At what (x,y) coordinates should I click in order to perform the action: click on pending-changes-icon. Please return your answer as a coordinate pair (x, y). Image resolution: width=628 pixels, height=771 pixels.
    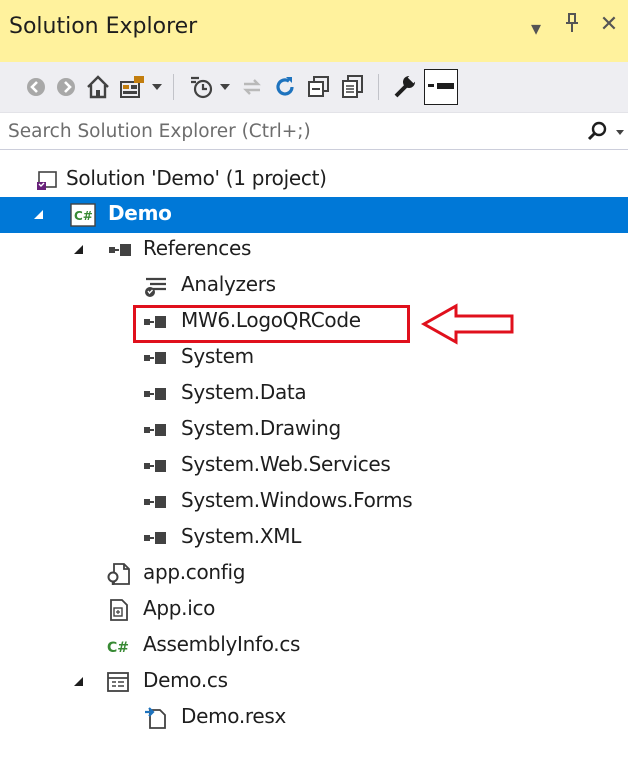
    Looking at the image, I should click on (201, 87).